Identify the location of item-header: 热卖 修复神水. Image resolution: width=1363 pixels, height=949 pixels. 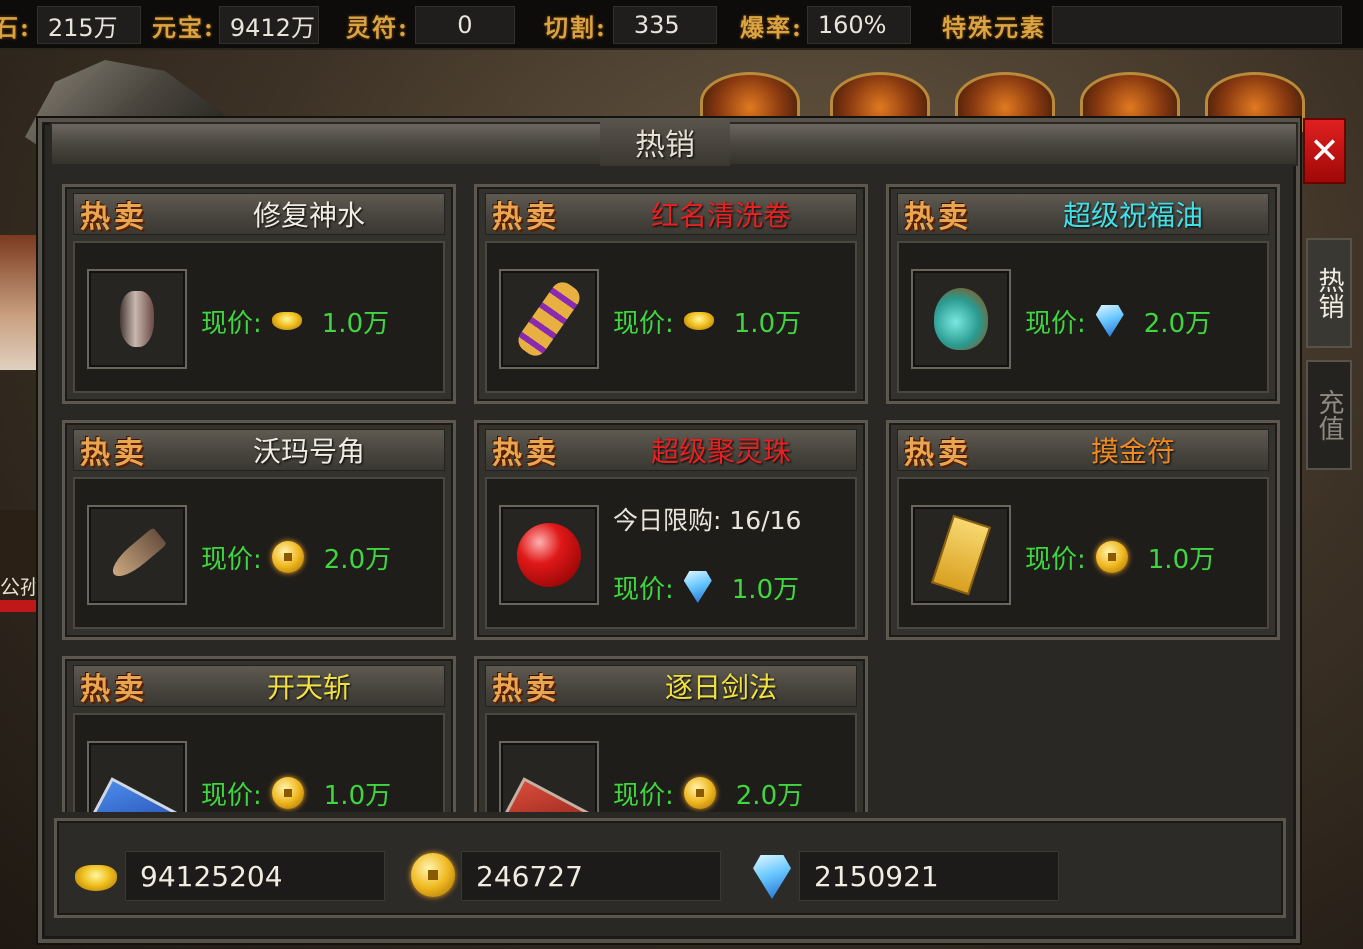
(259, 214).